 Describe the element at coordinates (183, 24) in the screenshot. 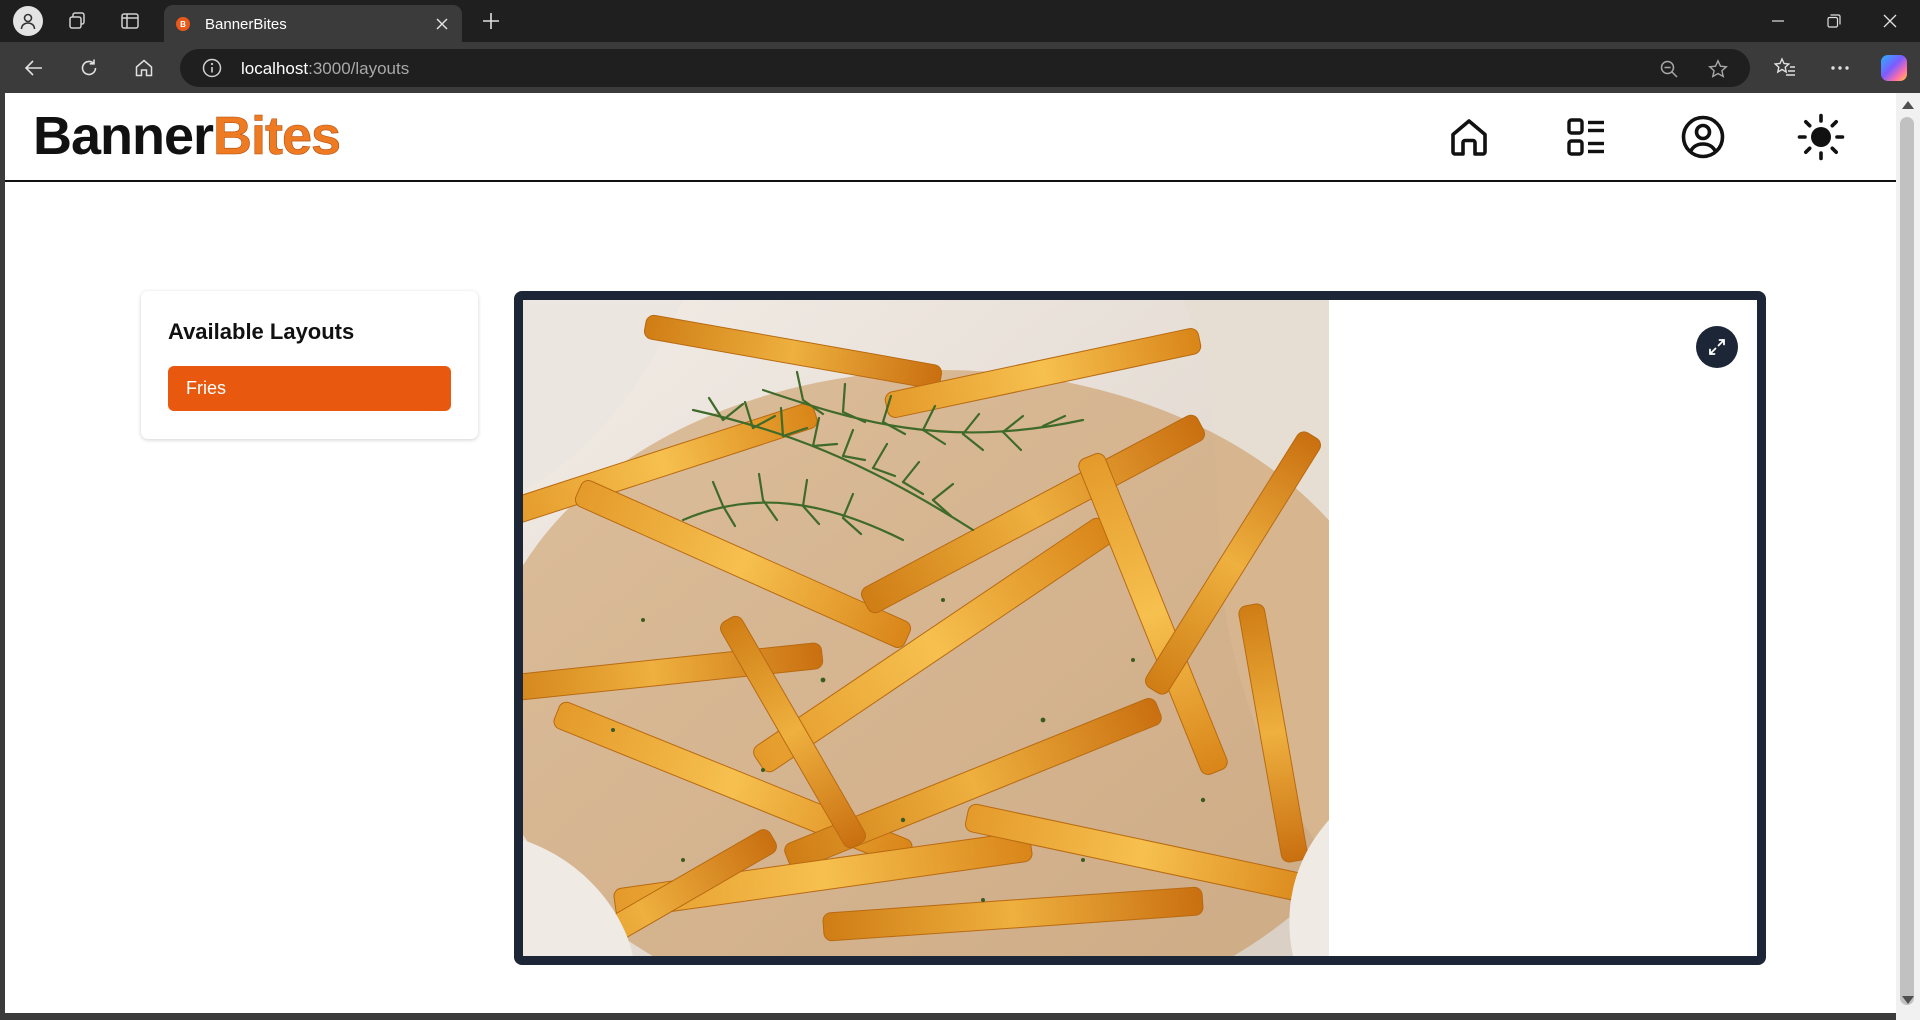

I see `favicon-icon: B` at that location.